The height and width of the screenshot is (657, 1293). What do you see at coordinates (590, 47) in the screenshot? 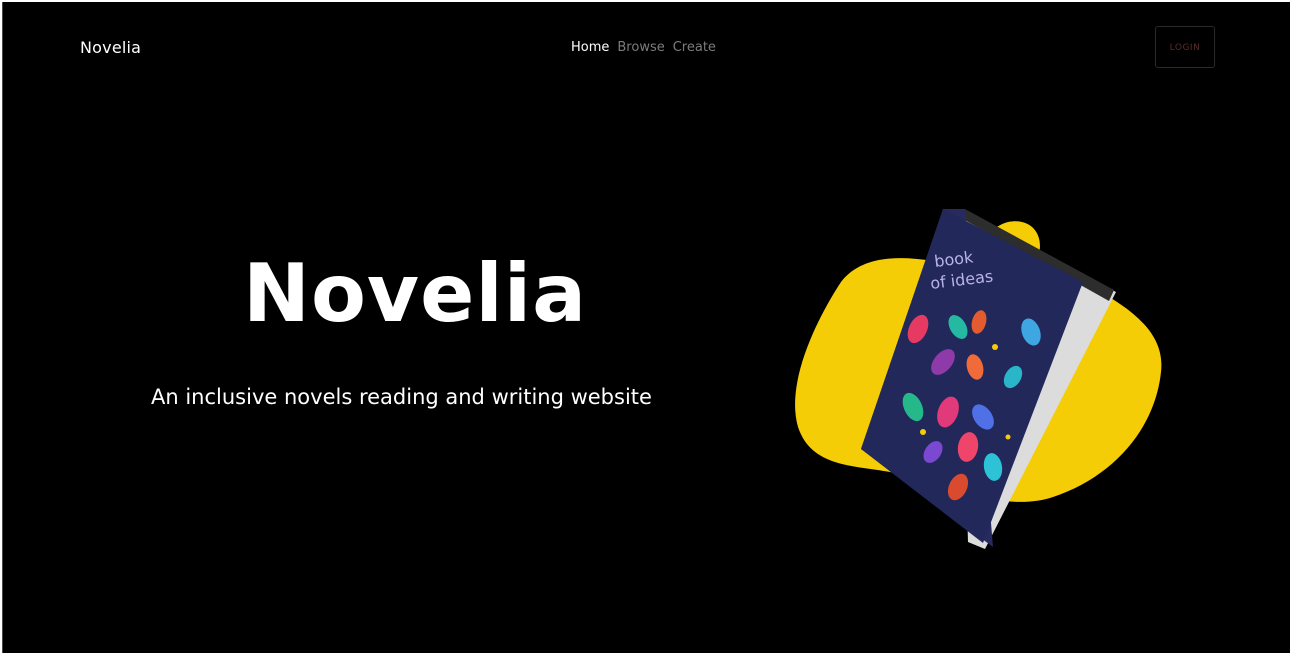
I see `nav-item-home: Home` at bounding box center [590, 47].